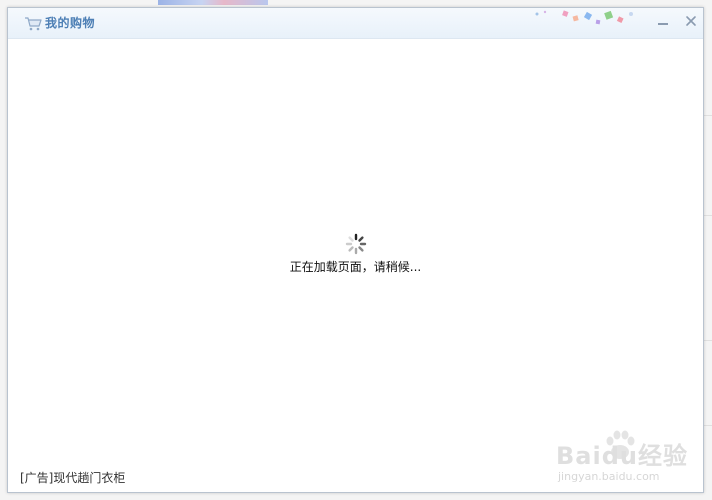  What do you see at coordinates (33, 24) in the screenshot?
I see `shopping-cart-icon` at bounding box center [33, 24].